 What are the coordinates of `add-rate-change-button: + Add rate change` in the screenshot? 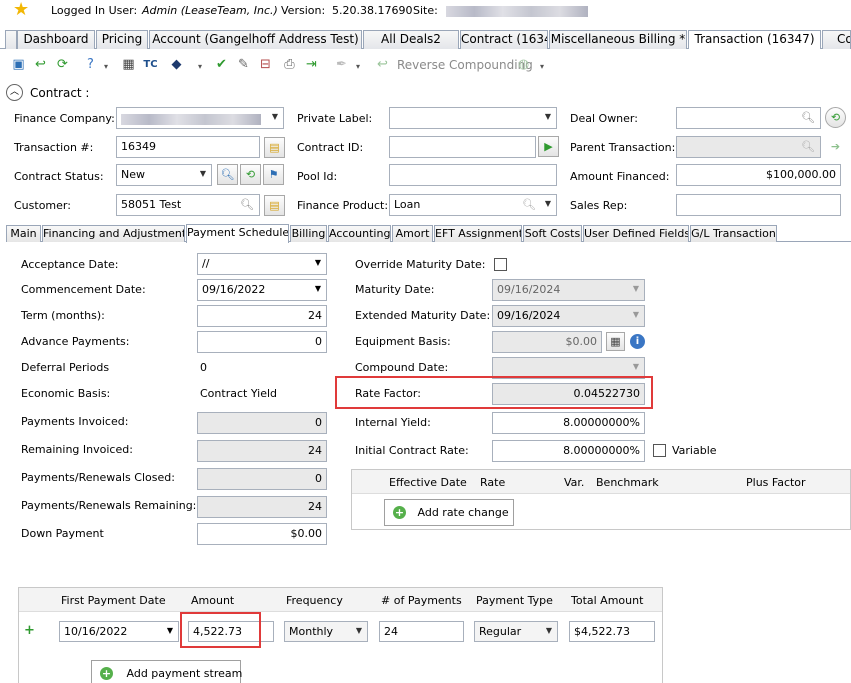 It's located at (449, 512).